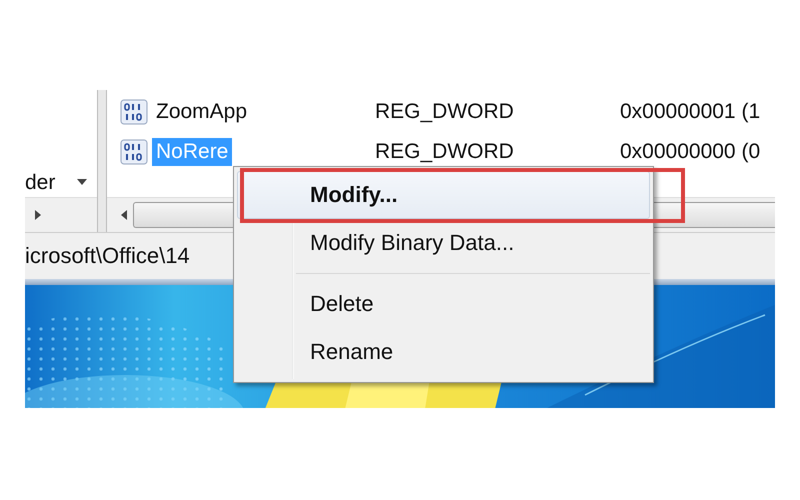 Image resolution: width=800 pixels, height=500 pixels. I want to click on menu-item: Rename, so click(443, 352).